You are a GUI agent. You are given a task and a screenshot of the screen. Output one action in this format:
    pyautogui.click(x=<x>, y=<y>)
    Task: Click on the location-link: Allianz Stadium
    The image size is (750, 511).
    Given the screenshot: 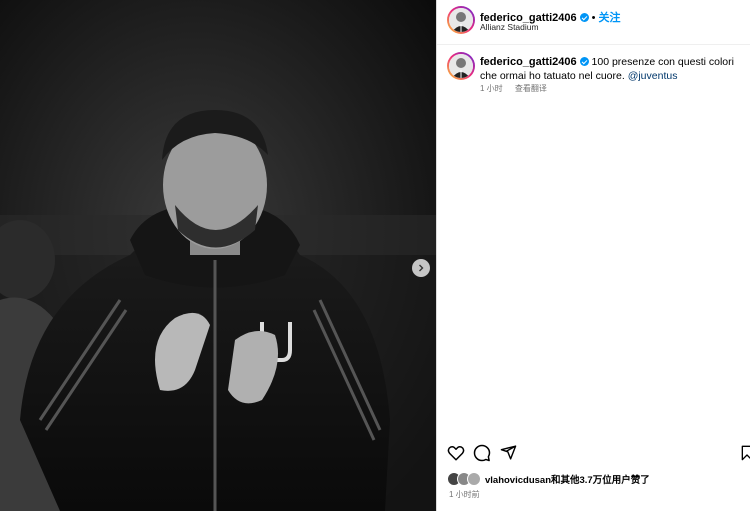 What is the action you would take?
    pyautogui.click(x=509, y=27)
    